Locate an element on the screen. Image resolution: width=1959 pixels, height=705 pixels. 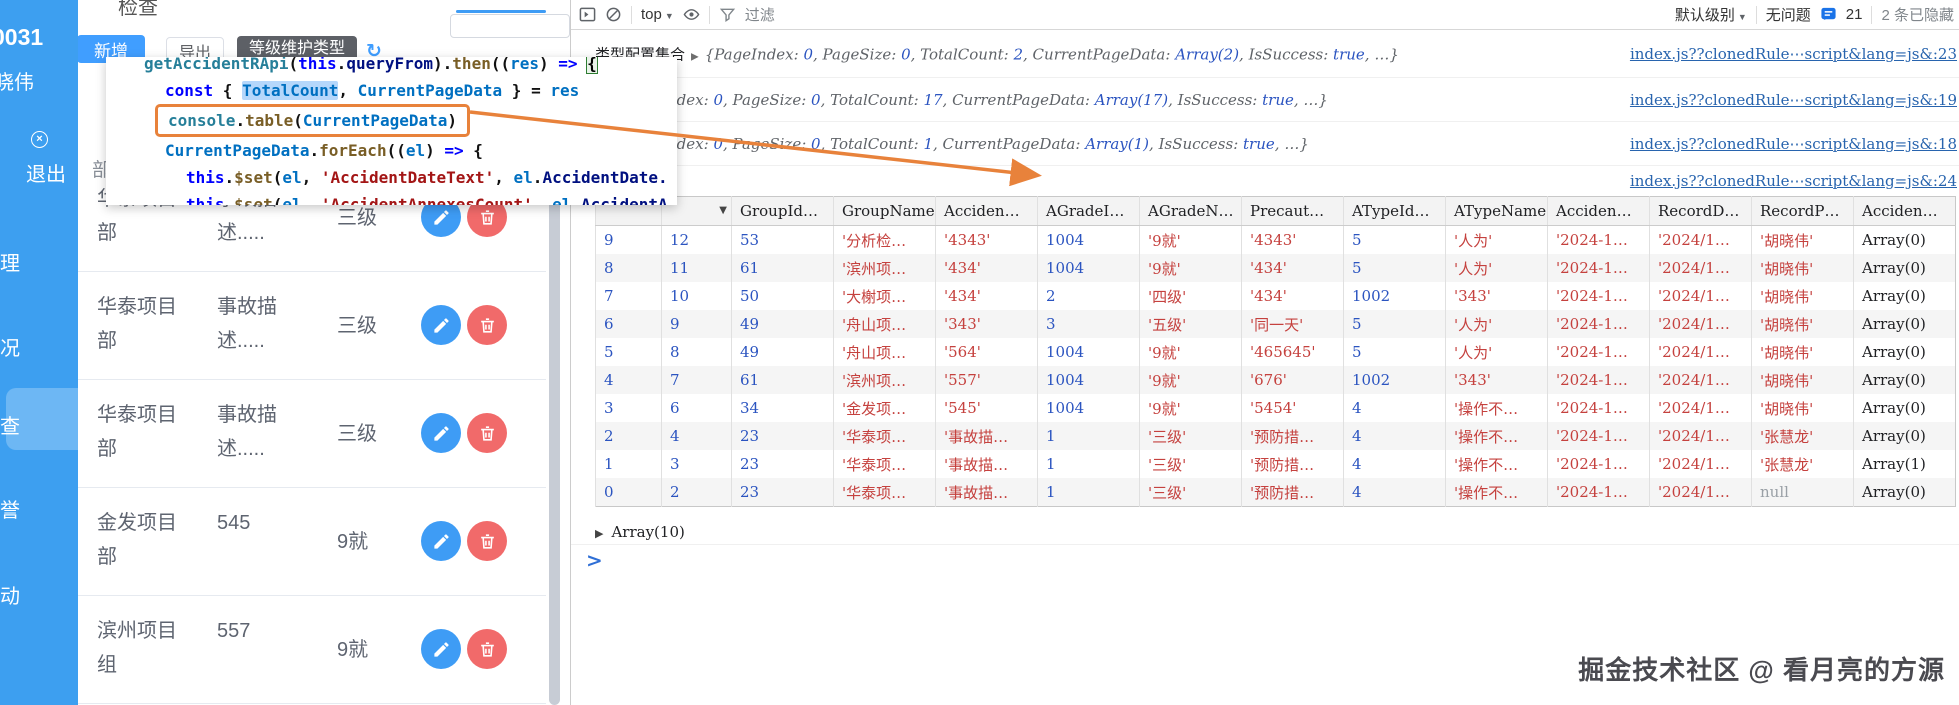
row-level: 9就 is located at coordinates (353, 650).